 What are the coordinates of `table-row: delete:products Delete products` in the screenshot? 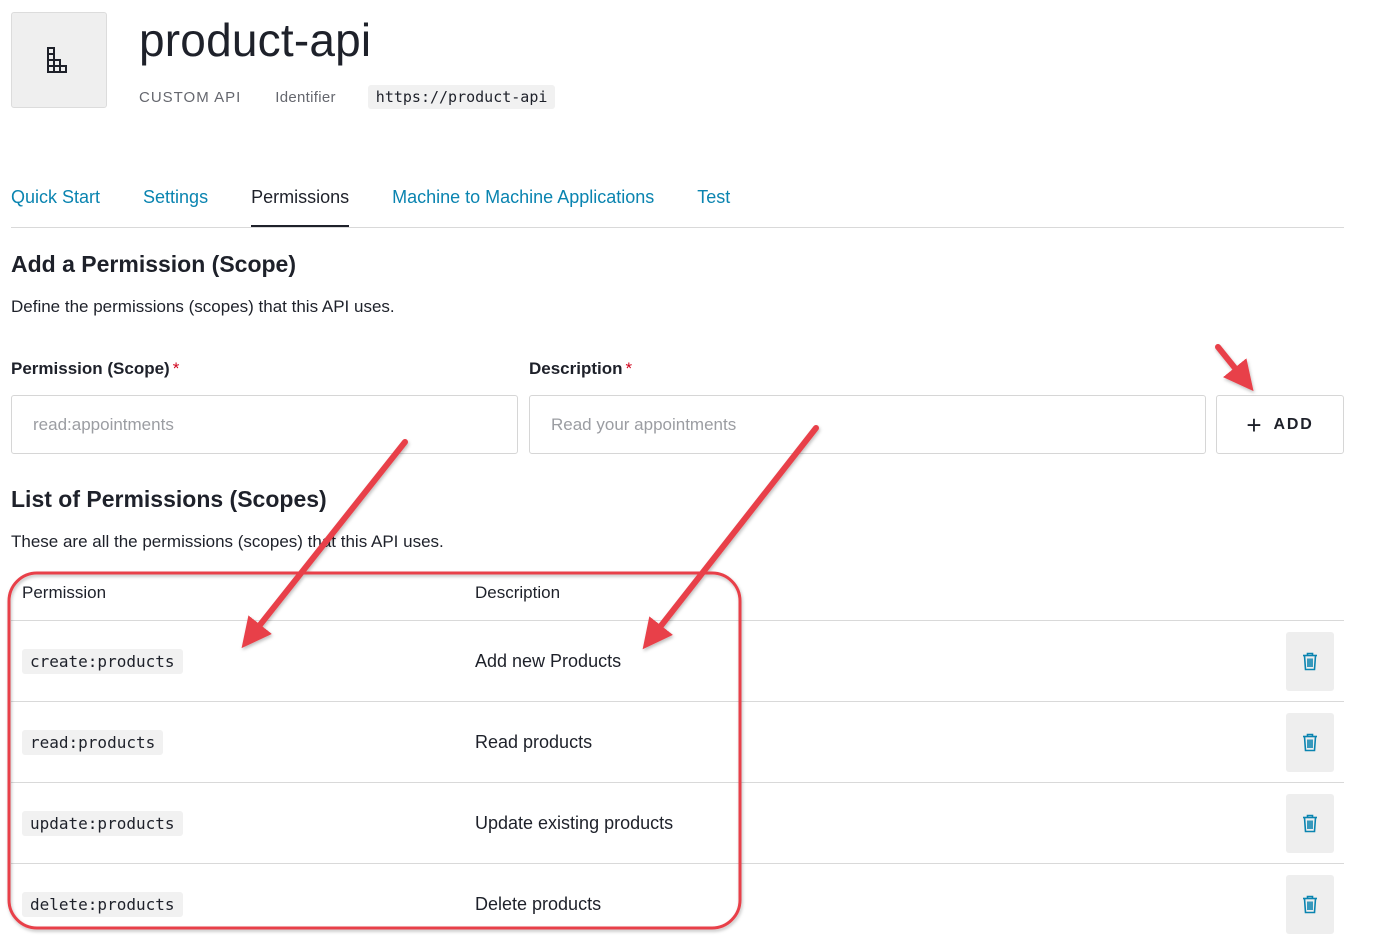 It's located at (677, 903).